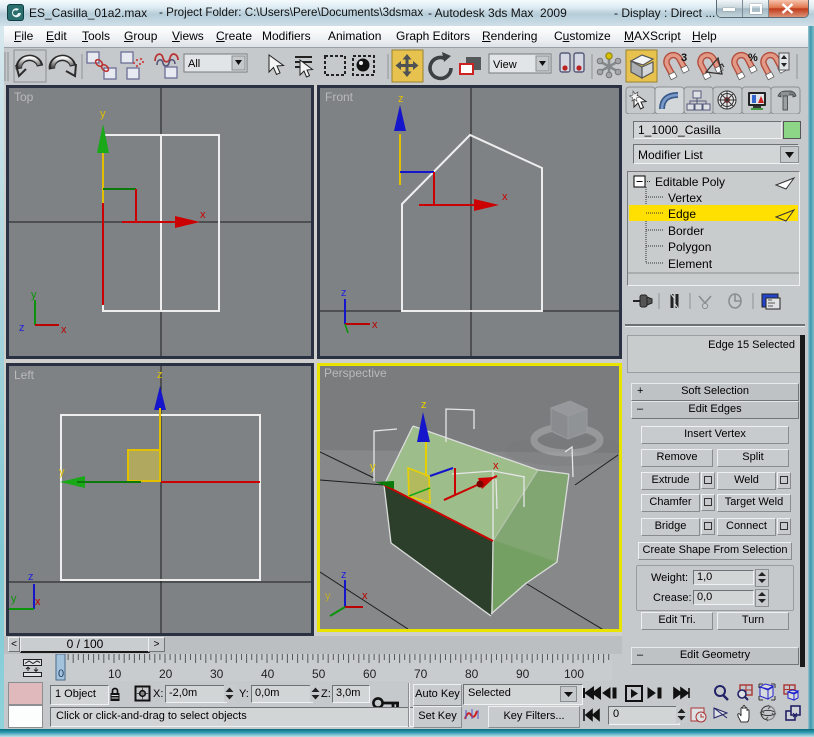  Describe the element at coordinates (685, 198) in the screenshot. I see `svg-text: Vertex` at that location.